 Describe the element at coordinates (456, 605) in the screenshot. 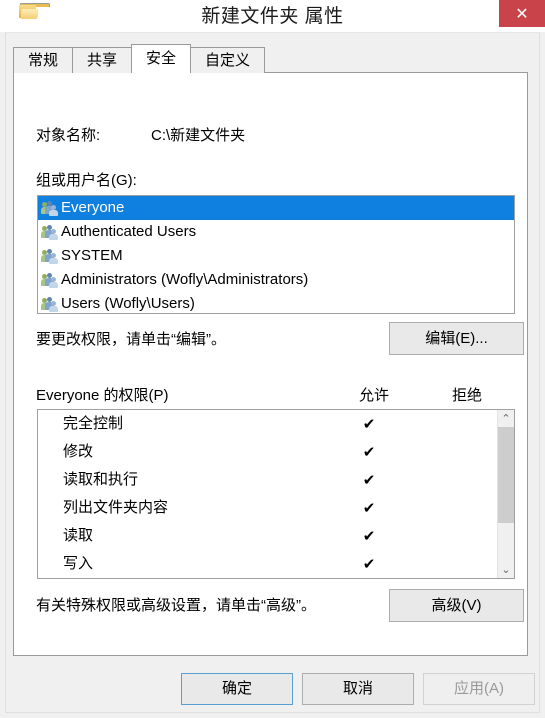

I see `advanced-button: 高级(V)` at that location.